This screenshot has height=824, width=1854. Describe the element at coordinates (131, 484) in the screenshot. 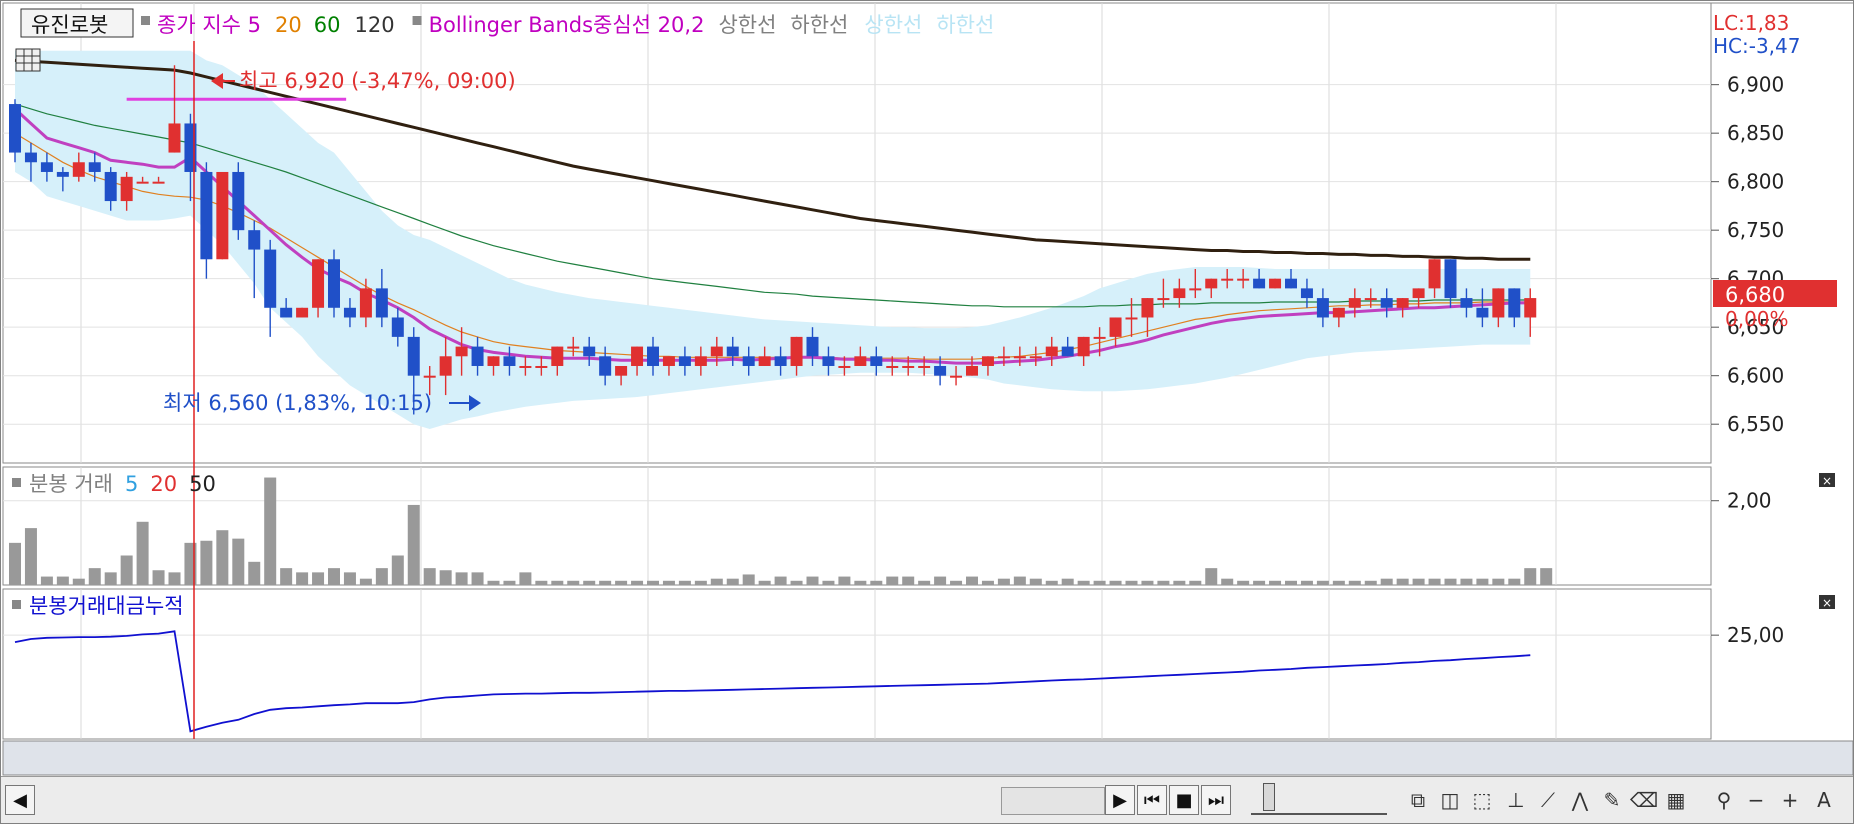

I see `legend-item: 5` at that location.